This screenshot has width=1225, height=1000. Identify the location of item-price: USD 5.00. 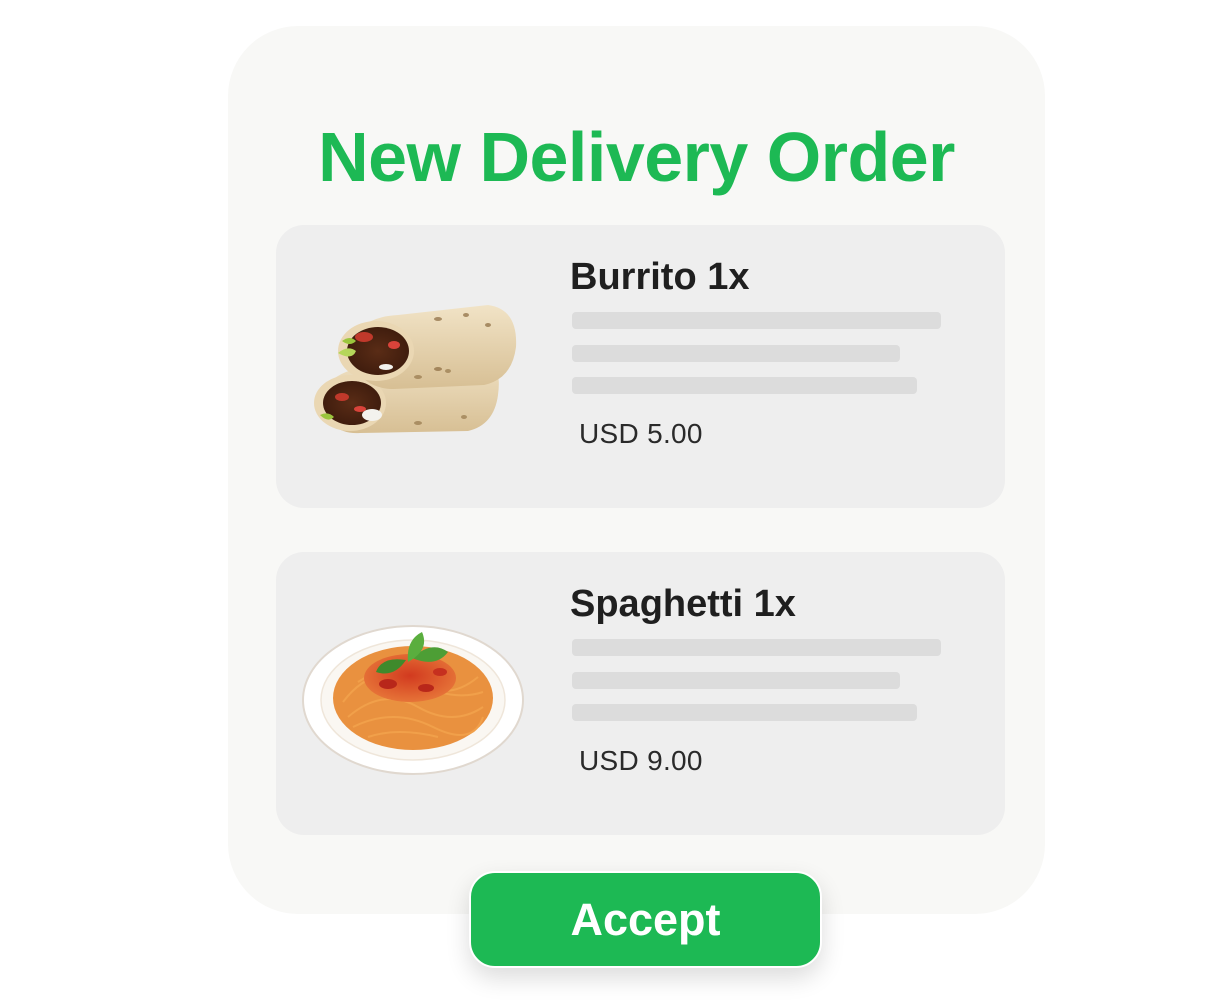
(641, 433).